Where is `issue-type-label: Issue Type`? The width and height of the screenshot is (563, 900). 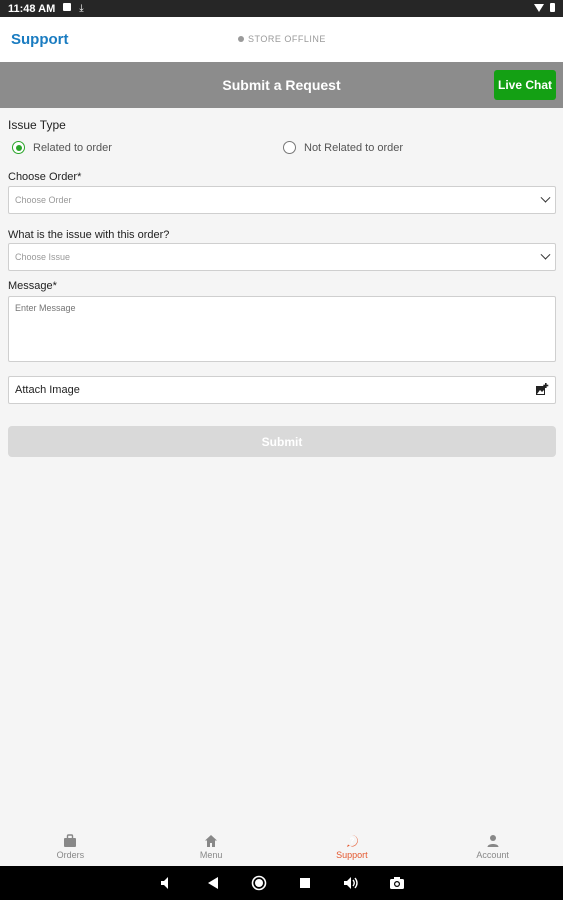 issue-type-label: Issue Type is located at coordinates (37, 125).